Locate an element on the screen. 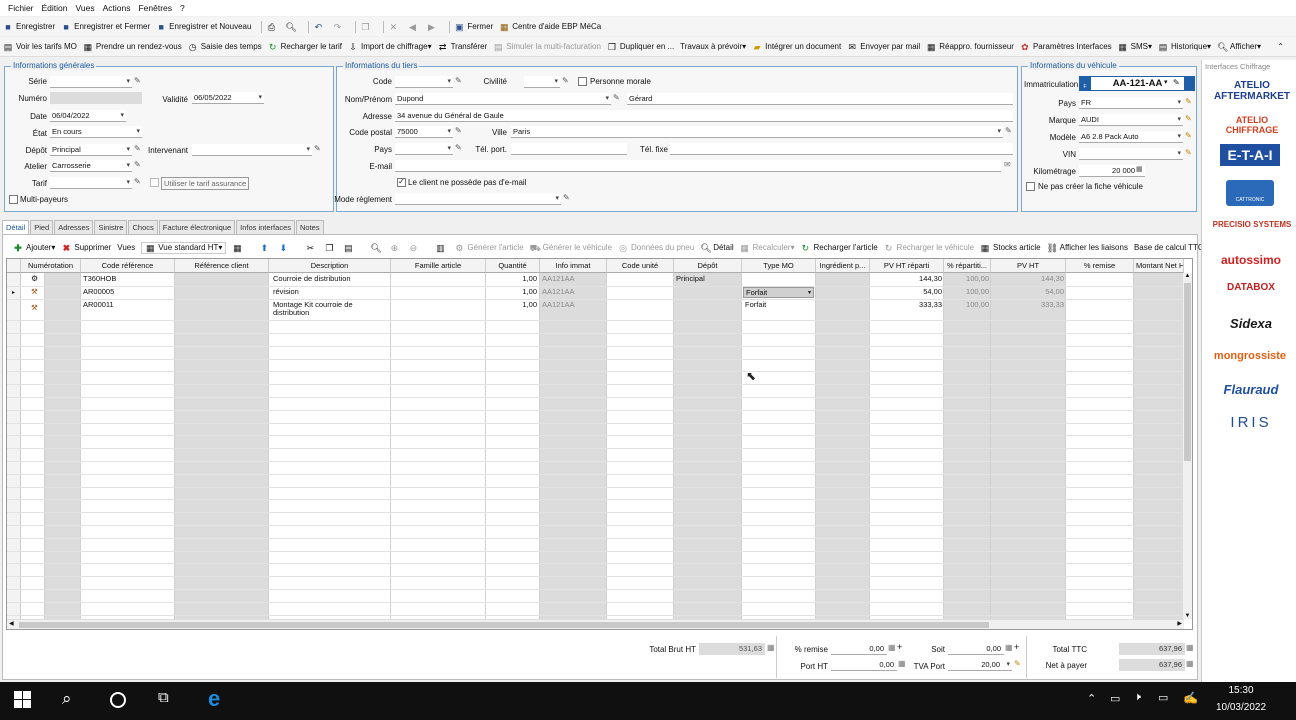 The height and width of the screenshot is (720, 1296). generate-article-button: ⚙ Générer l'article is located at coordinates (488, 248).